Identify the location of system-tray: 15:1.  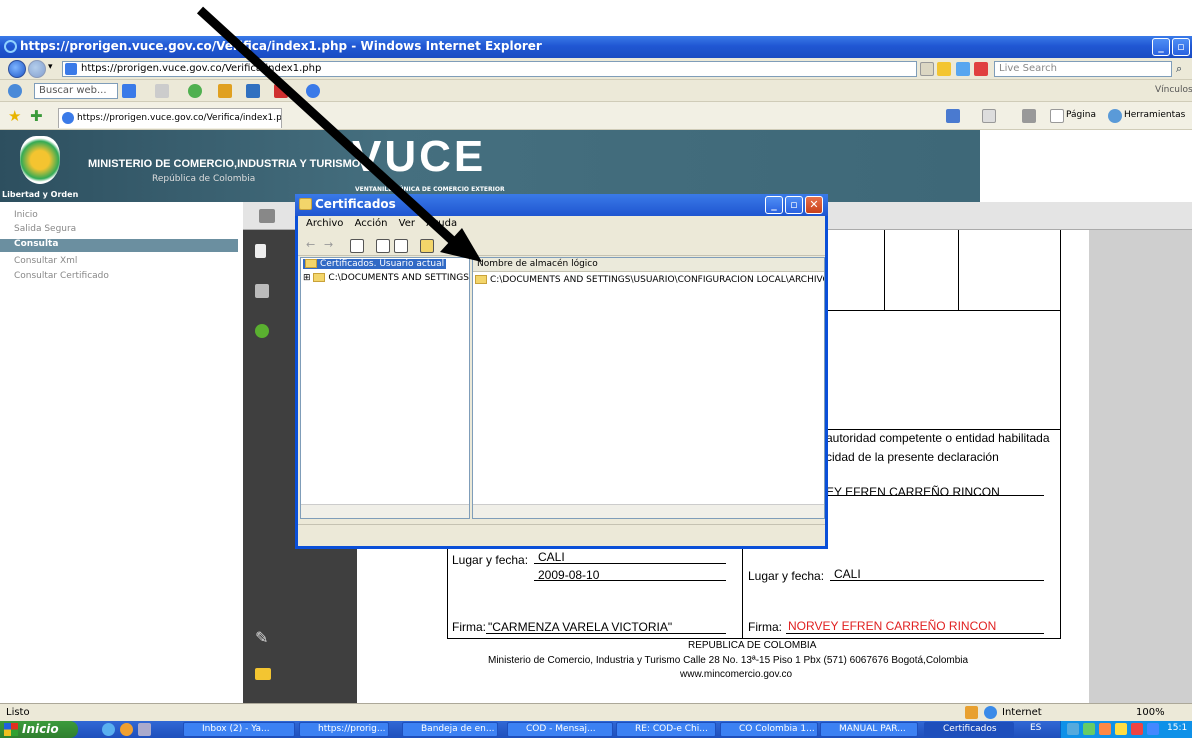
(1126, 729).